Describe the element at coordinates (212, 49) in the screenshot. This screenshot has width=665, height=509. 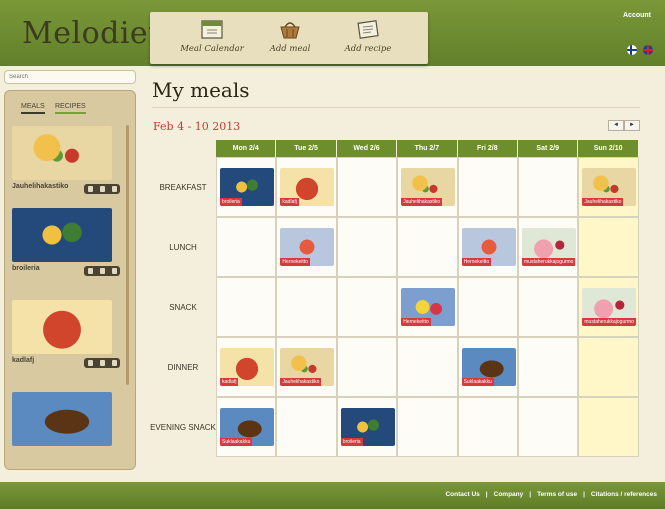
I see `nav-label: Meal Calendar` at that location.